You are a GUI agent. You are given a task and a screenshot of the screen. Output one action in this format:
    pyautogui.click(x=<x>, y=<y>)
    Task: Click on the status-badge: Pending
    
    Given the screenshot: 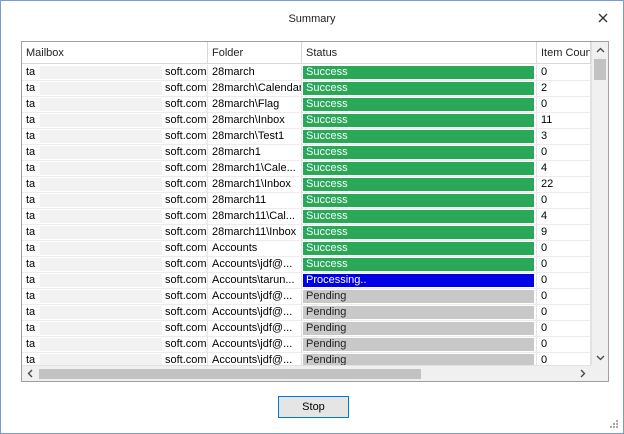 What is the action you would take?
    pyautogui.click(x=418, y=344)
    